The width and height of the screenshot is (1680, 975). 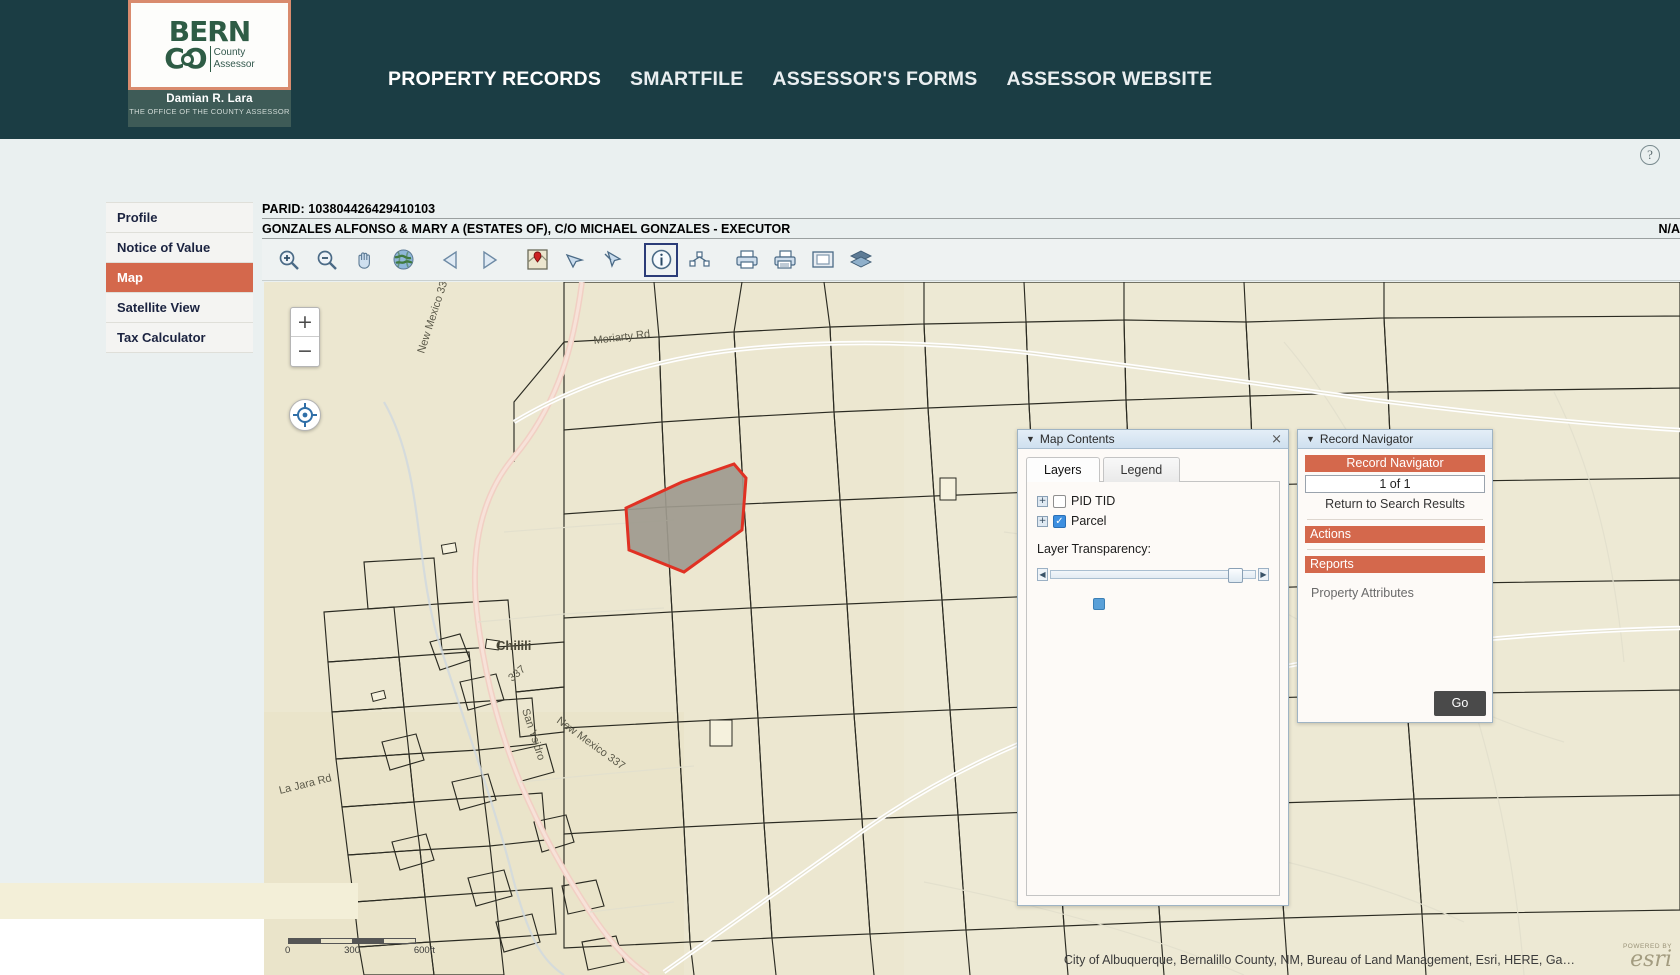 I want to click on sidebar-item-profile: Profile, so click(x=179, y=218).